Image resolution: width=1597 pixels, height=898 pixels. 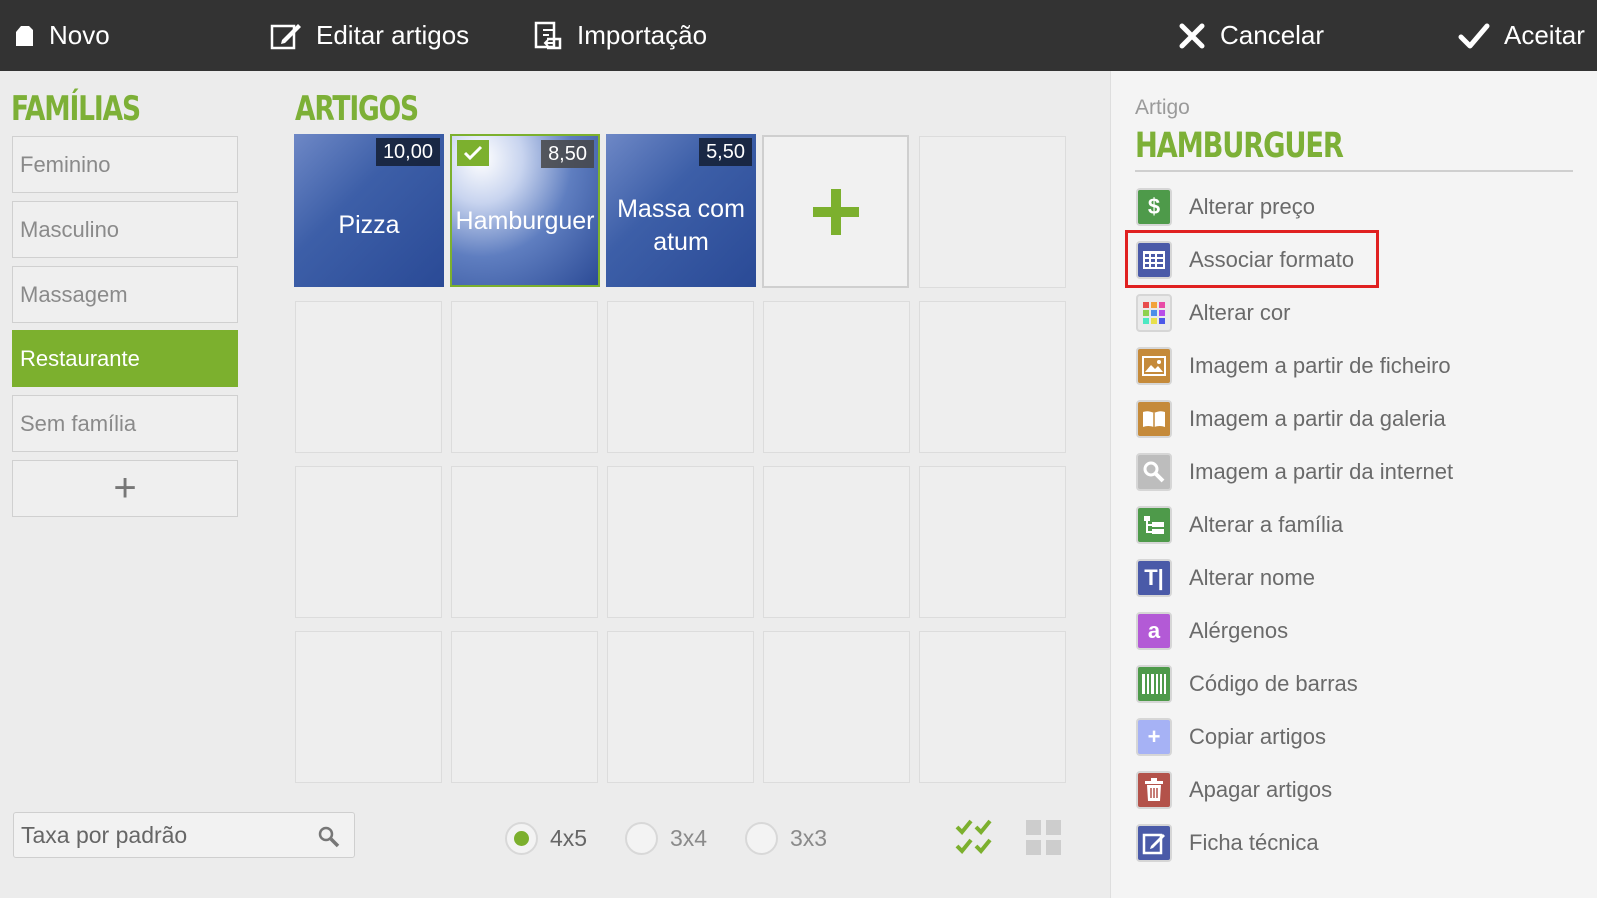 What do you see at coordinates (1154, 578) in the screenshot?
I see `text-rename-icon: T|` at bounding box center [1154, 578].